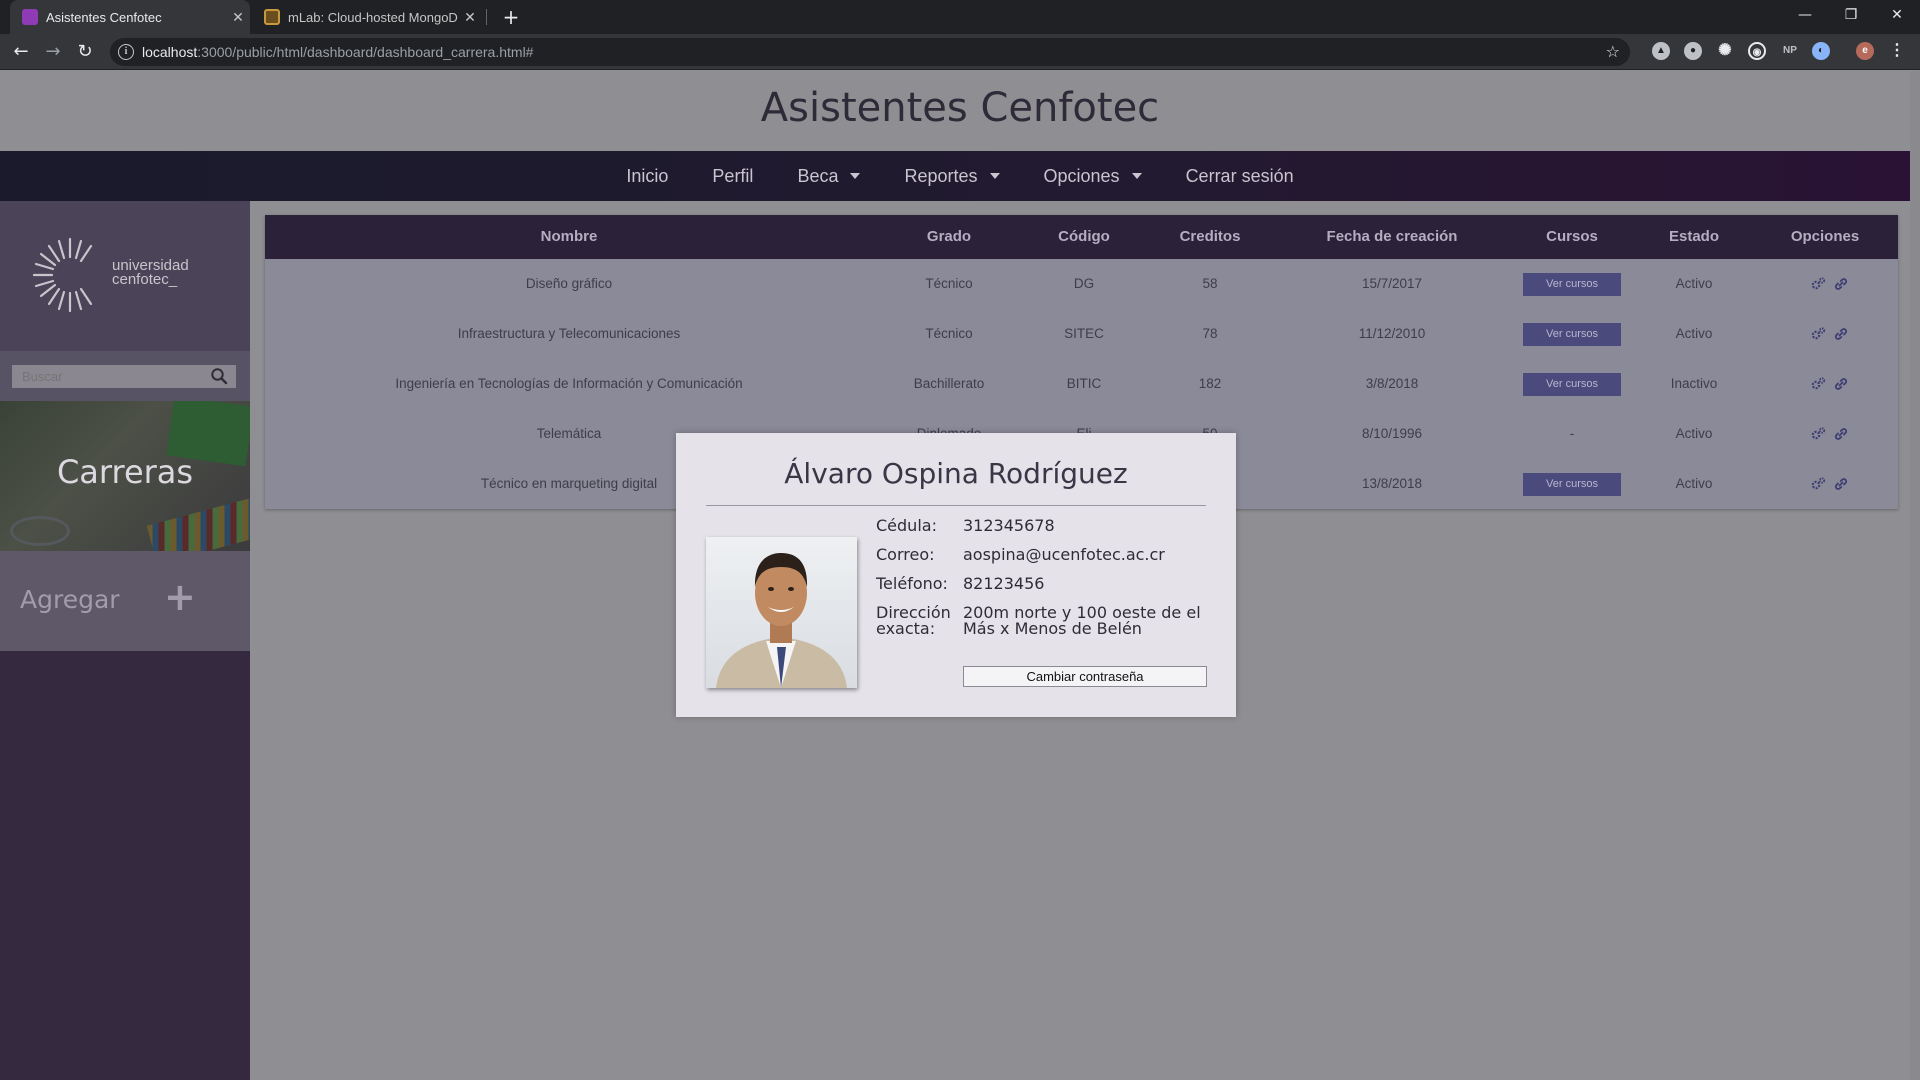 The width and height of the screenshot is (1920, 1080). I want to click on cedula-label: Cédula:, so click(906, 525).